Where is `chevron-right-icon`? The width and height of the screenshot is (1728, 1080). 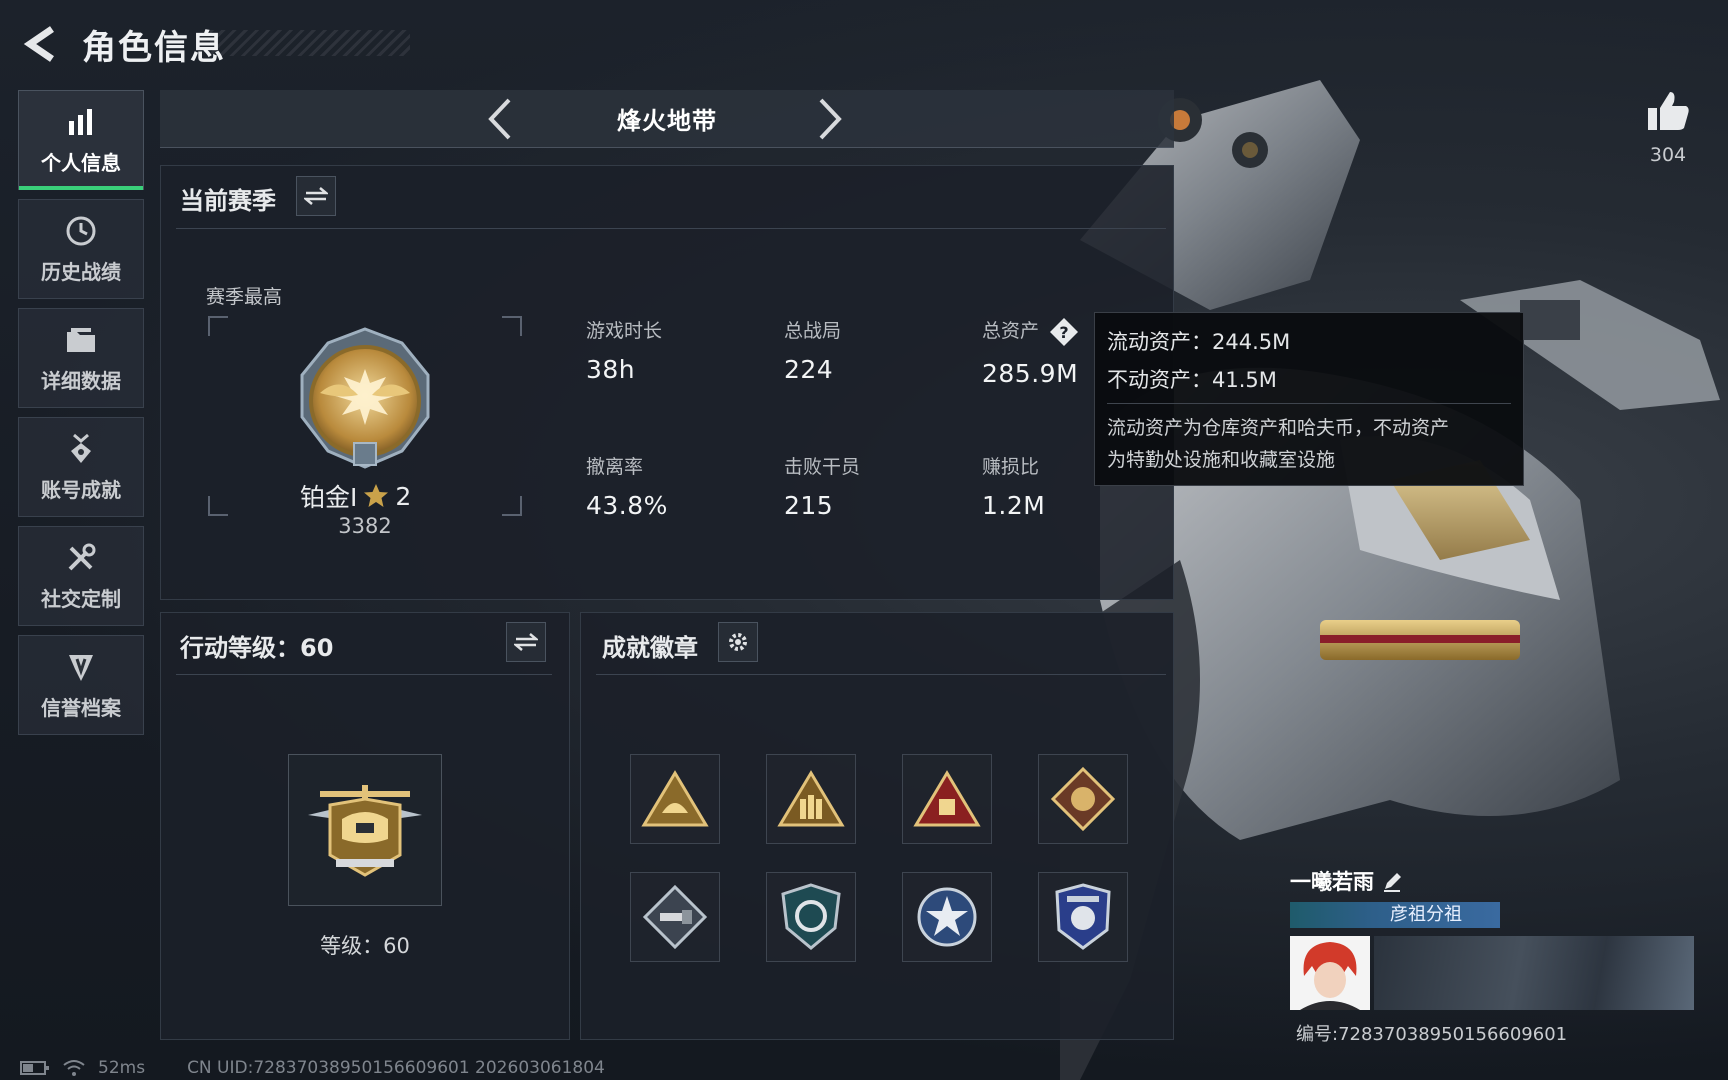
chevron-right-icon is located at coordinates (830, 119).